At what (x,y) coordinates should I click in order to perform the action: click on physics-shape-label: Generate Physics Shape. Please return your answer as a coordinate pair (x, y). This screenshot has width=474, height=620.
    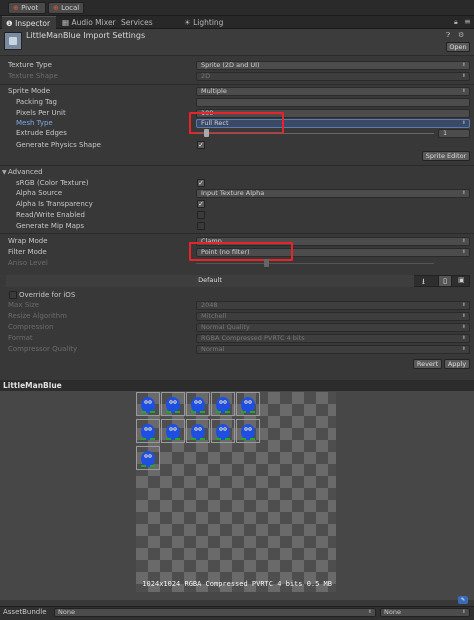
    Looking at the image, I should click on (58, 145).